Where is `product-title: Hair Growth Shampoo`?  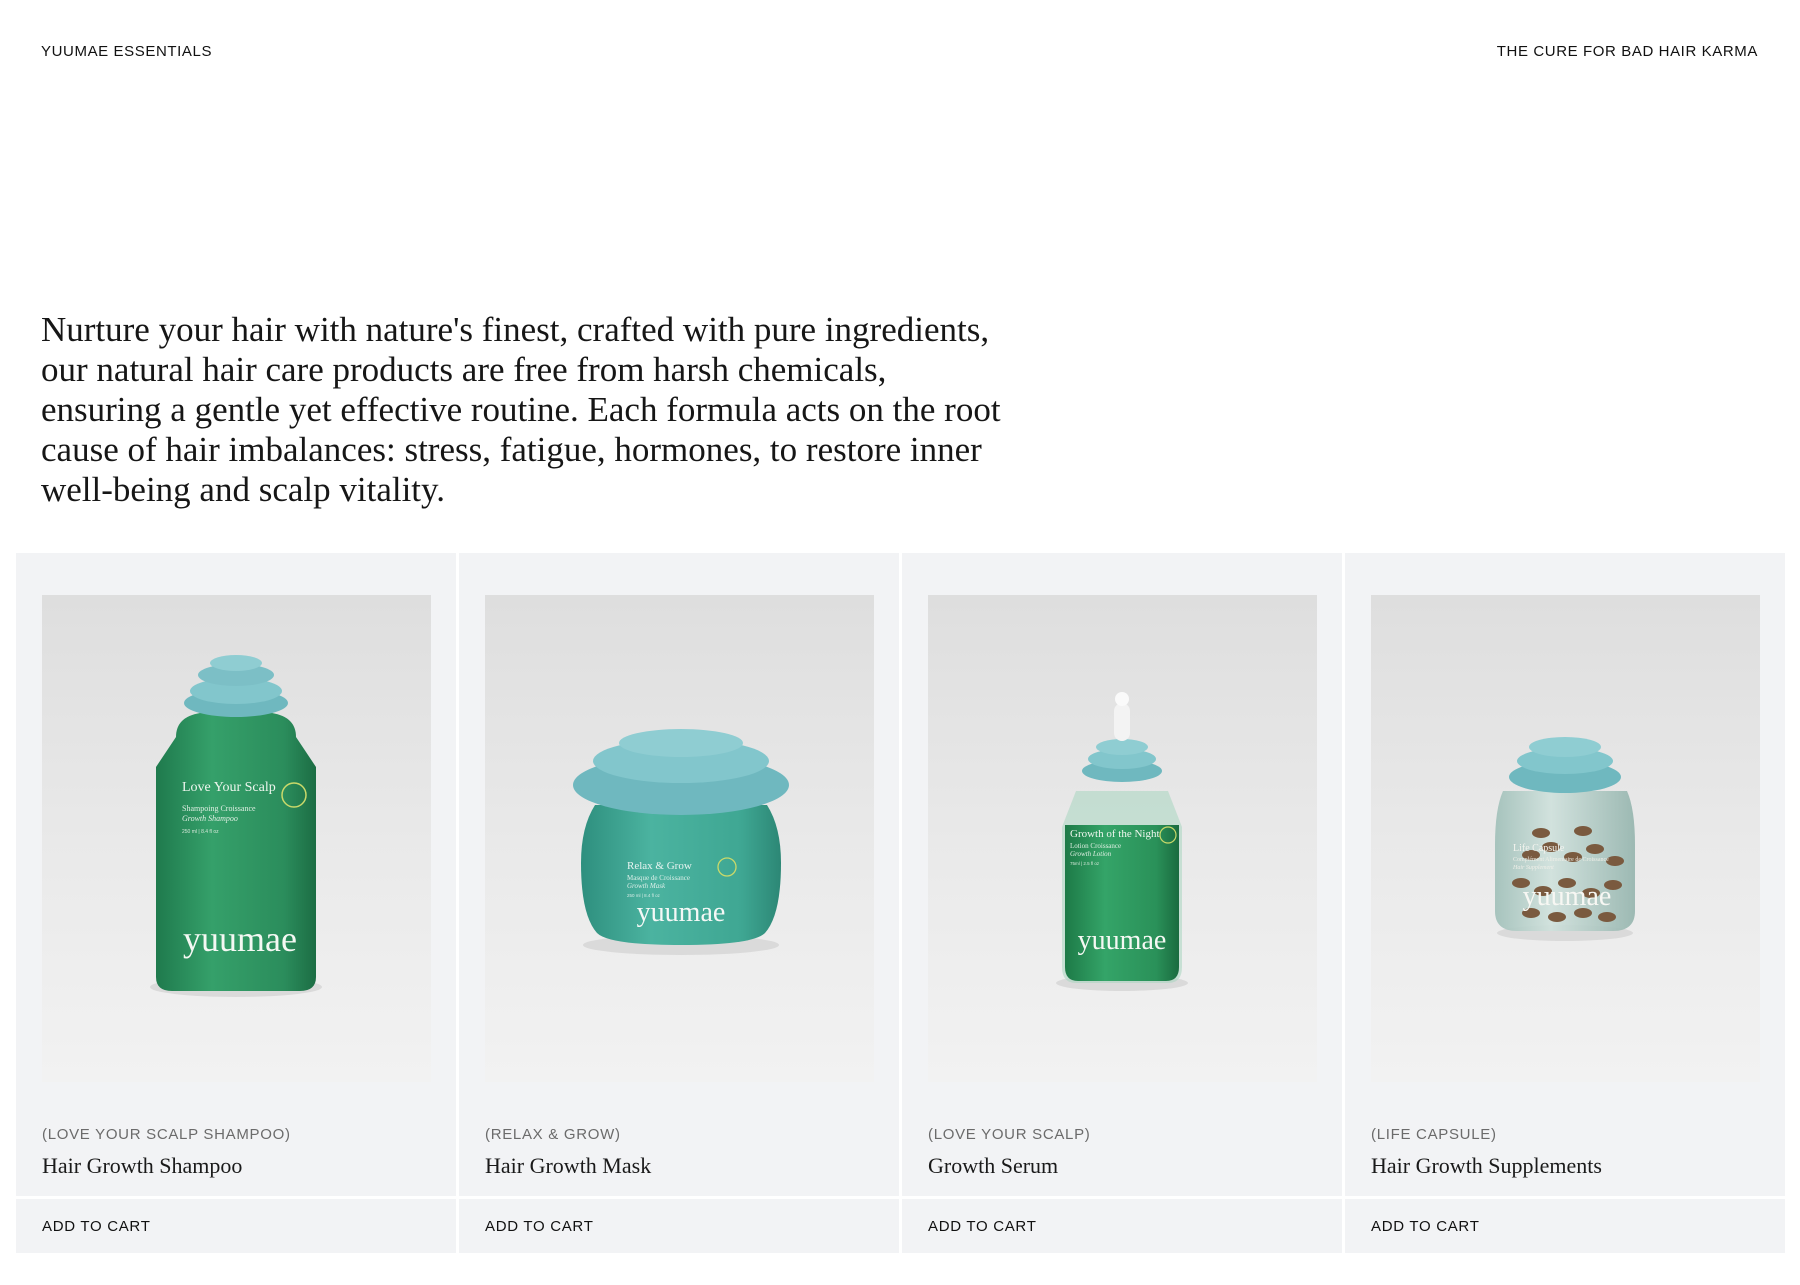
product-title: Hair Growth Shampoo is located at coordinates (142, 1166).